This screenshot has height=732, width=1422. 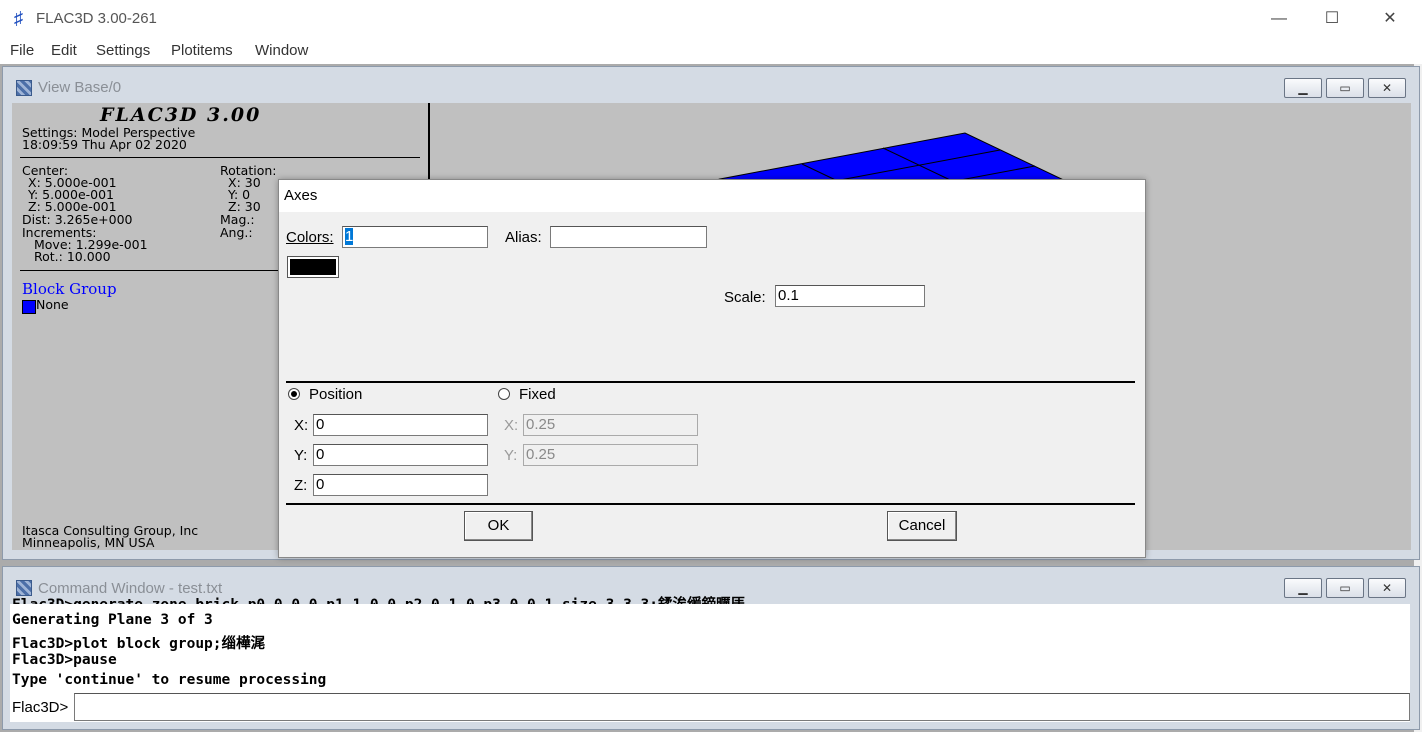 I want to click on menu-edit: Edit, so click(x=64, y=50).